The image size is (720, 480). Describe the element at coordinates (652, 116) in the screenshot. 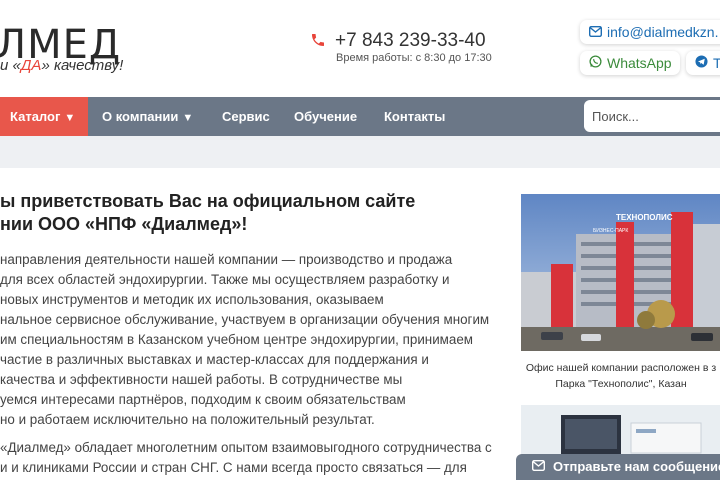

I see `search-input` at that location.